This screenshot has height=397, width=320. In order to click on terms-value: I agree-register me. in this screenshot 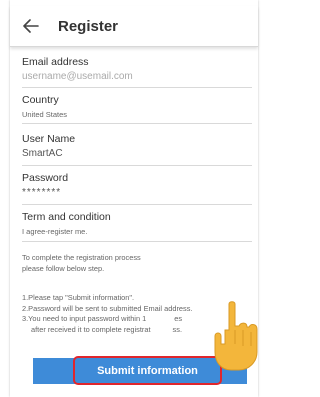, I will do `click(137, 232)`.